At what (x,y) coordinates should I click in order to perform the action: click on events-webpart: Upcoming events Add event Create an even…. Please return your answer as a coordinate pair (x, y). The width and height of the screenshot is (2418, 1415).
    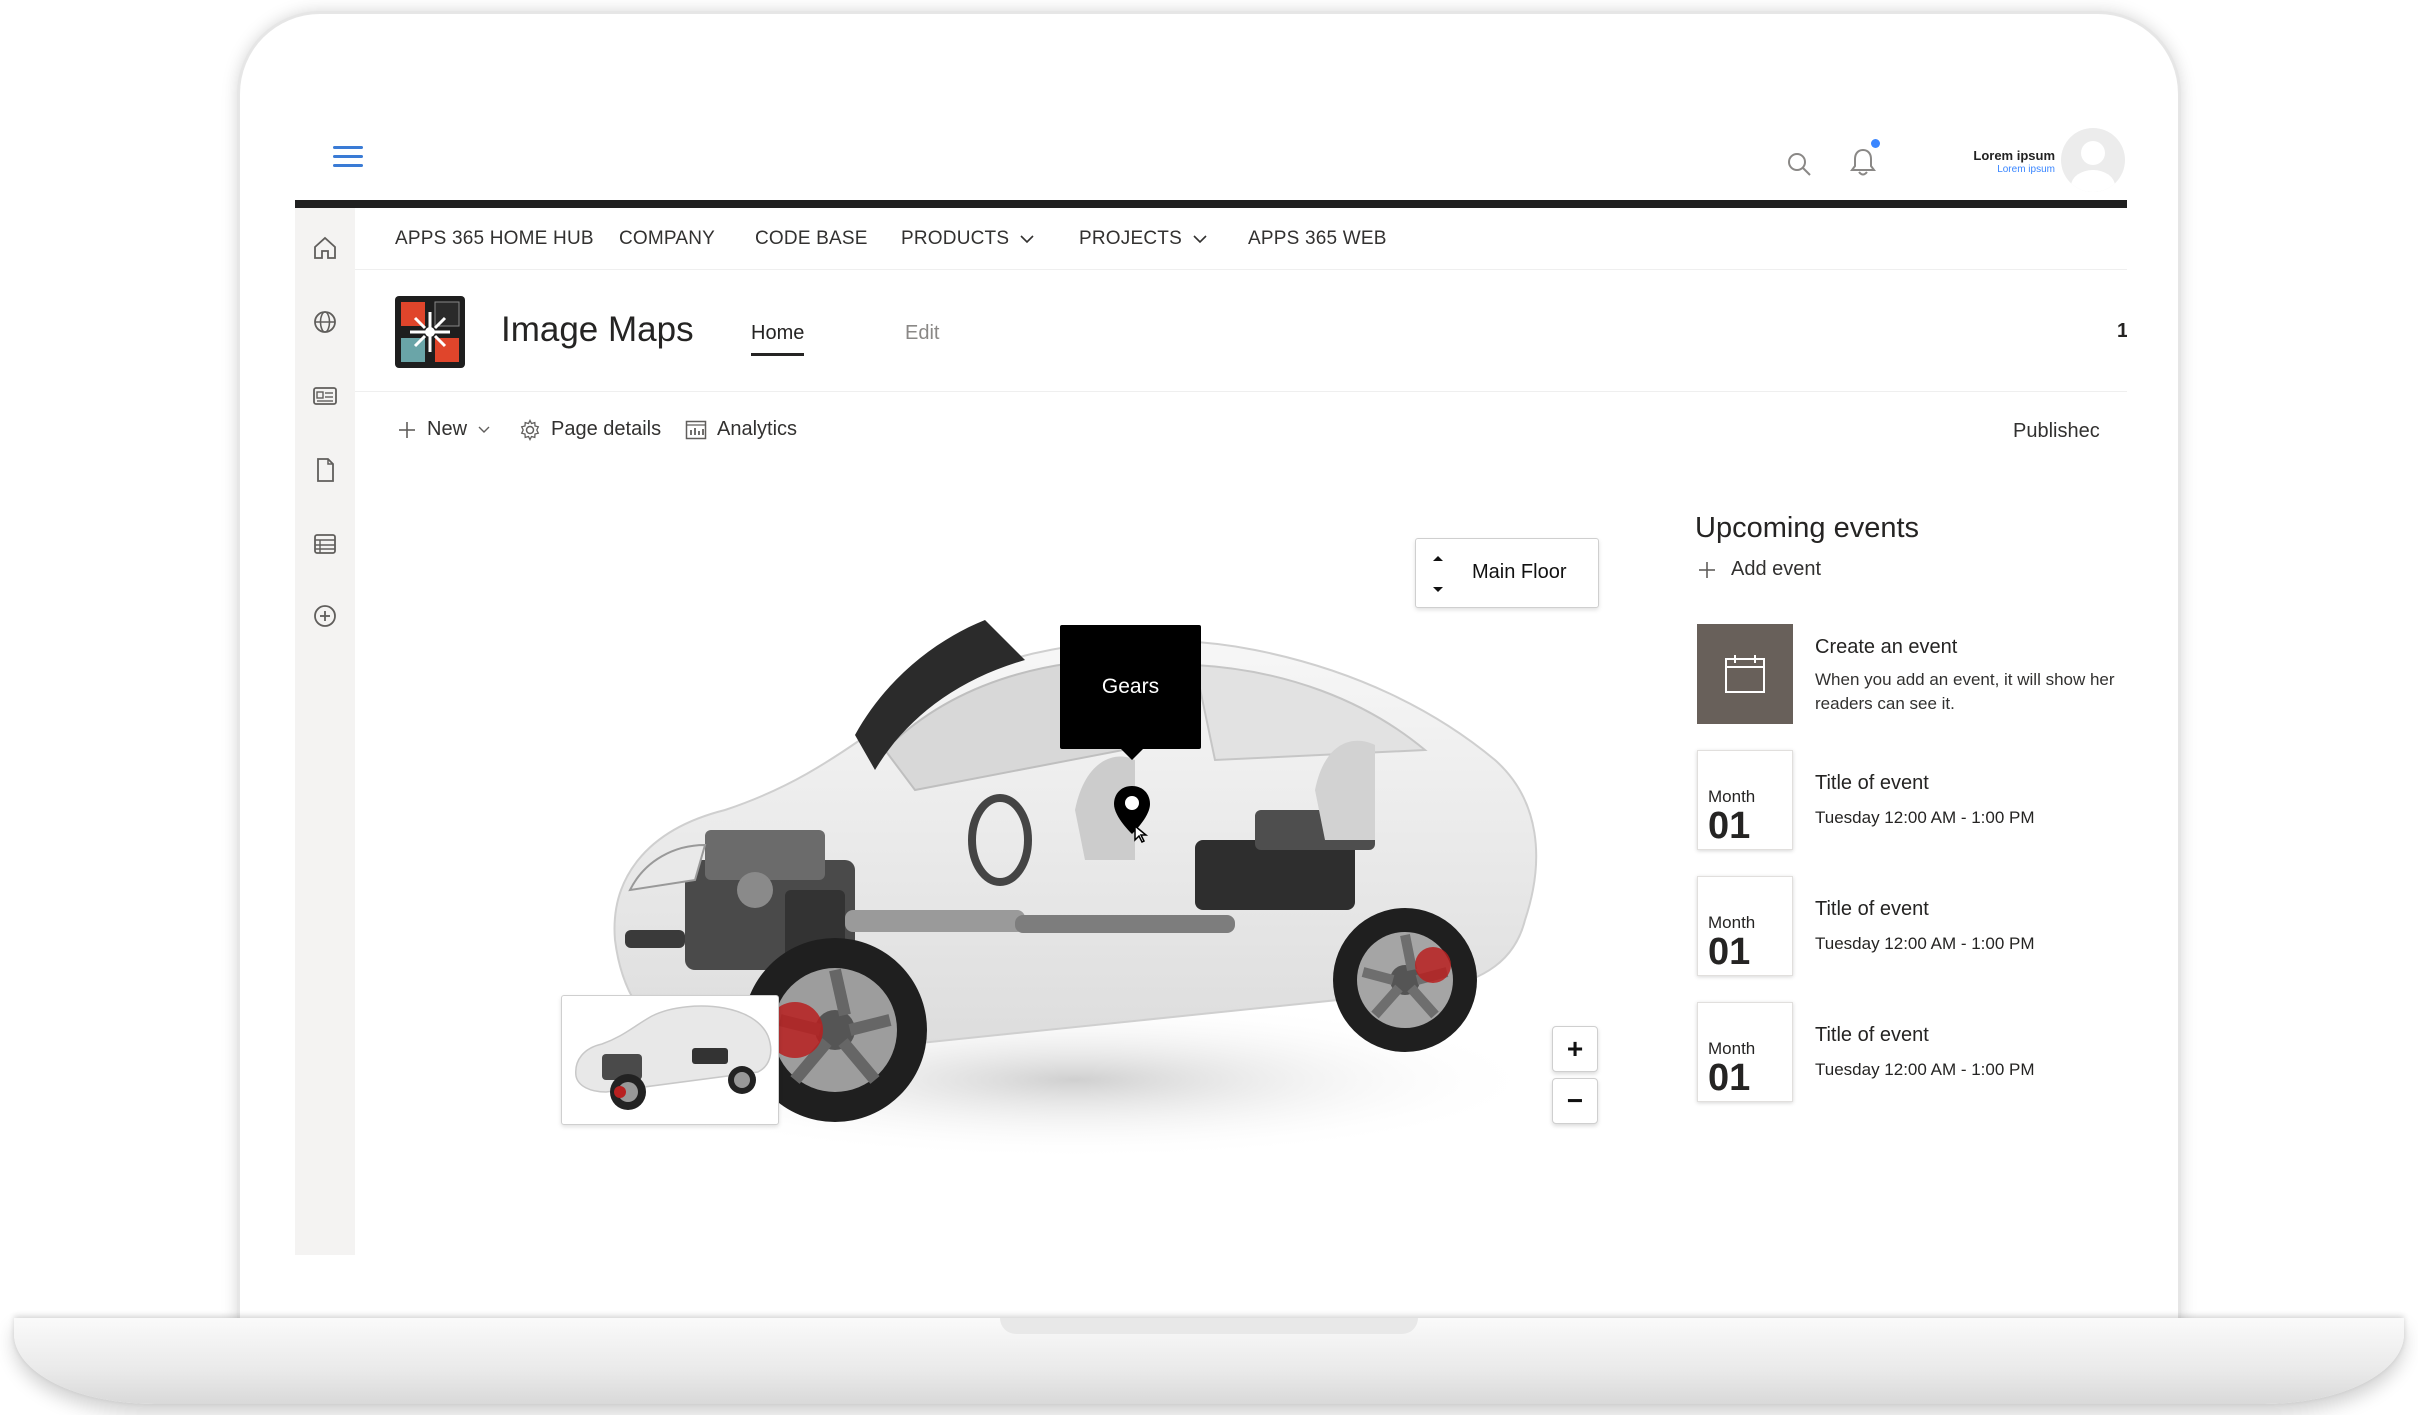
    Looking at the image, I should click on (1911, 801).